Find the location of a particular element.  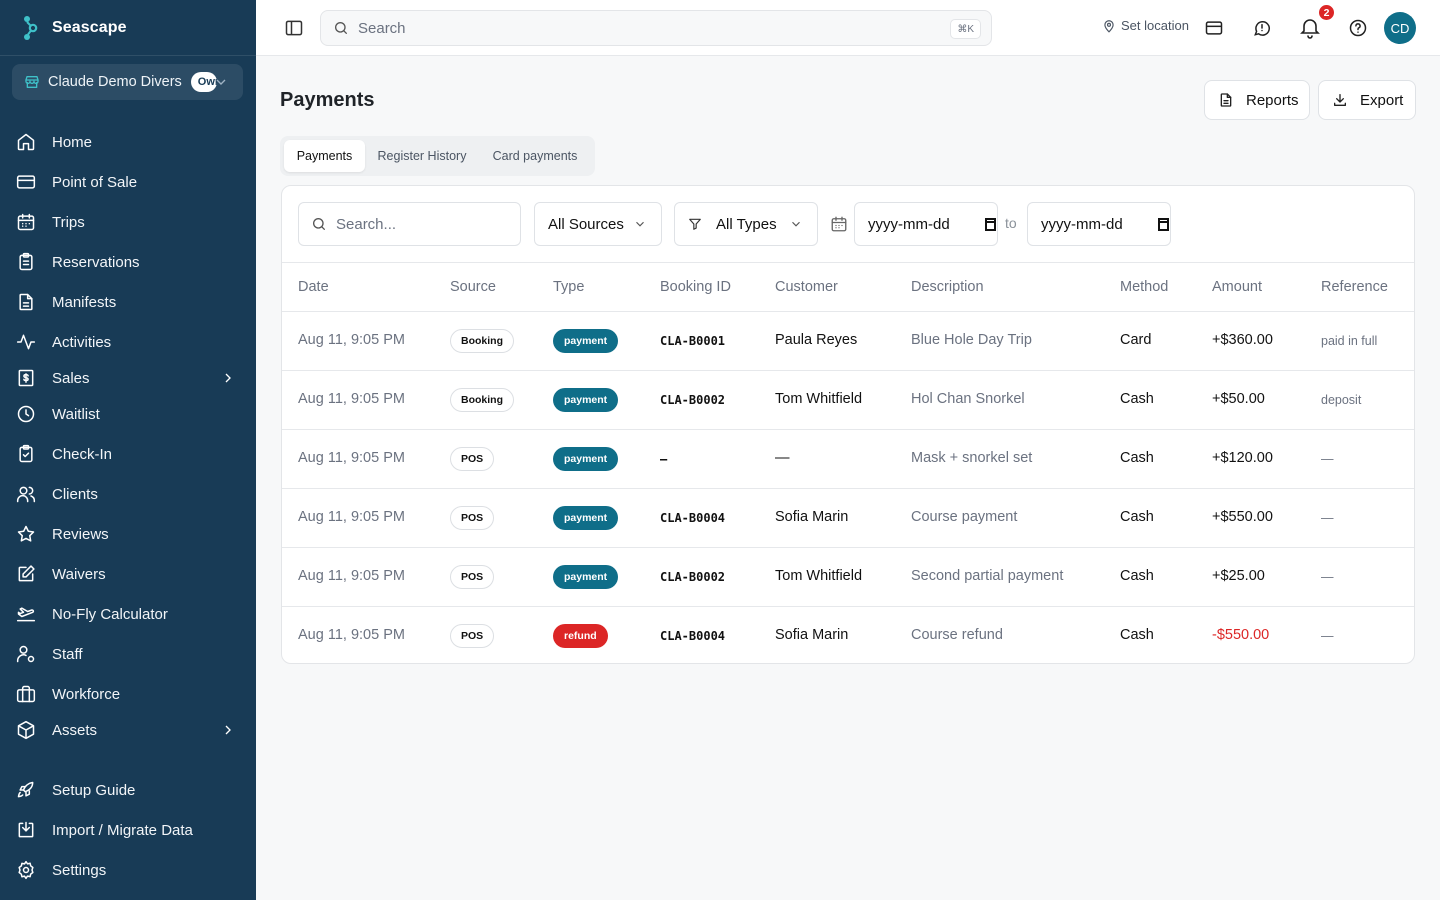

column-header-reference: Reference is located at coordinates (1354, 287).